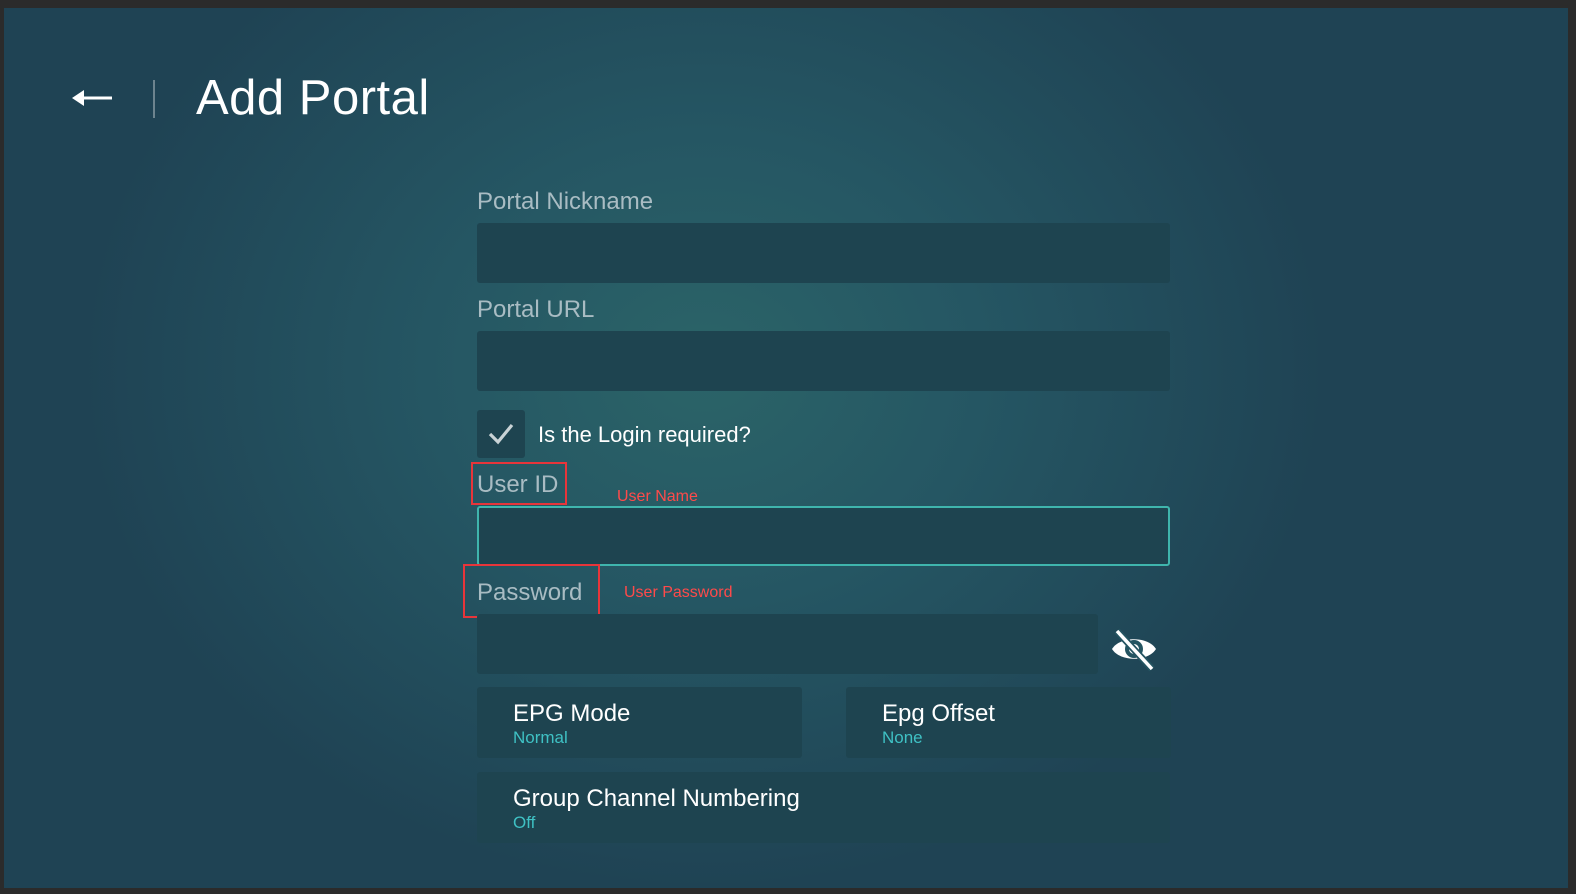 The width and height of the screenshot is (1576, 894). I want to click on portal-nickname-label: Portal Nickname, so click(565, 201).